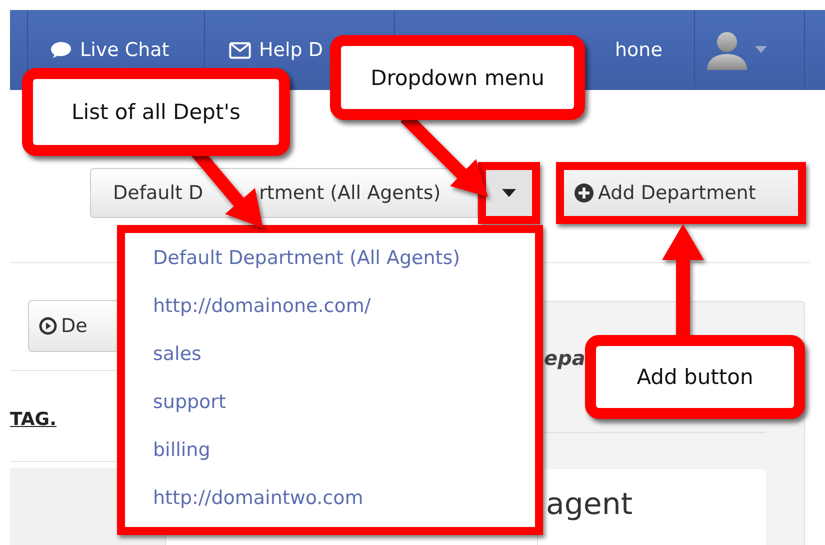 This screenshot has height=545, width=825. What do you see at coordinates (344, 505) in the screenshot?
I see `dropdown-item: http://domaintwo.com` at bounding box center [344, 505].